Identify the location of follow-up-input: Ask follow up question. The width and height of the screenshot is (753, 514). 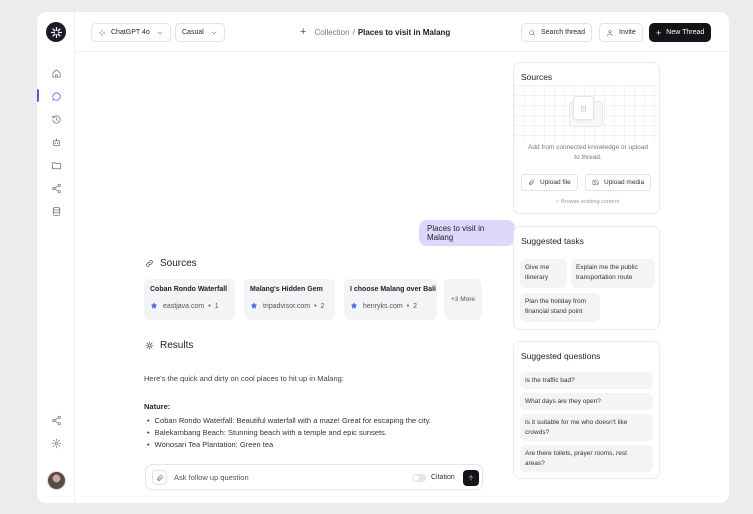
(211, 477).